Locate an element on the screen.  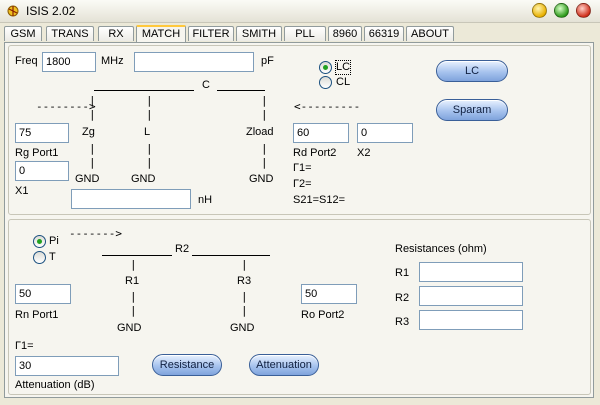
tab-pll: PLL is located at coordinates (305, 33).